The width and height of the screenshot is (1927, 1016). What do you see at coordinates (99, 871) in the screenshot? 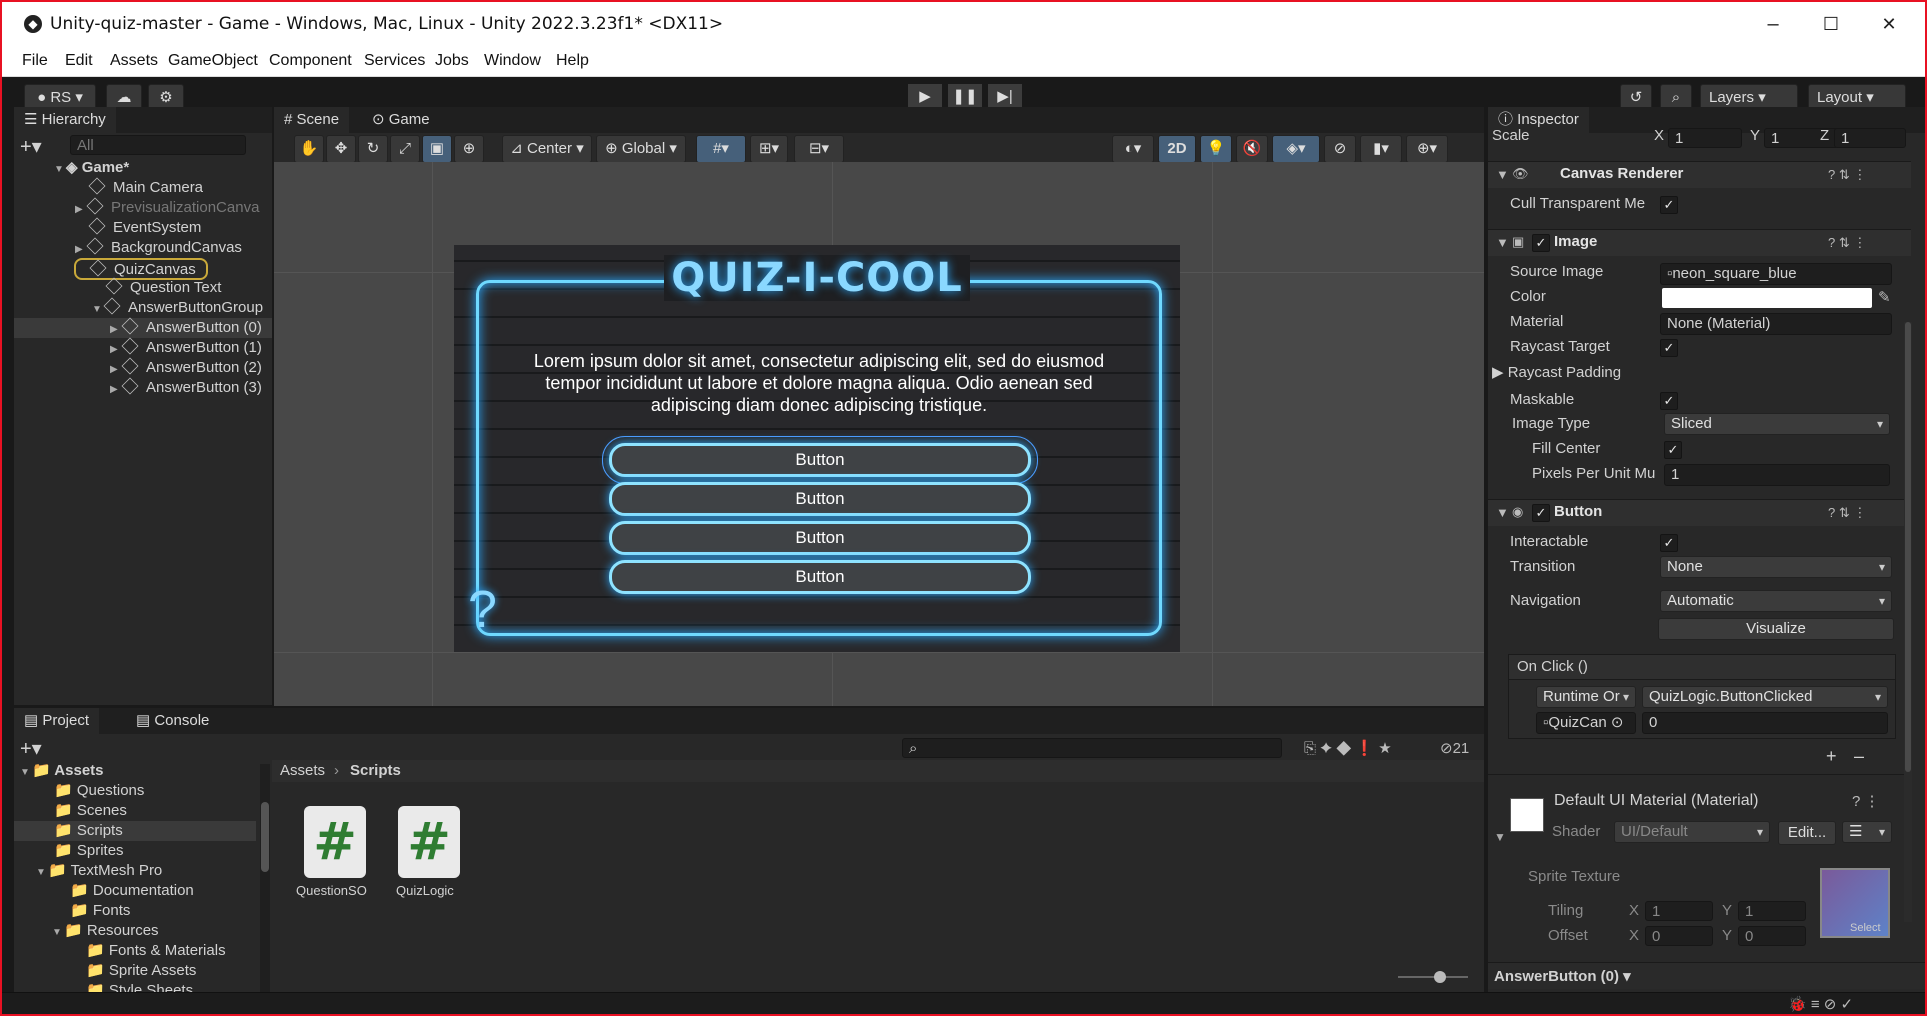
I see `project-tree-textmesh-pro: ▼ 📁 TextMesh Pro` at bounding box center [99, 871].